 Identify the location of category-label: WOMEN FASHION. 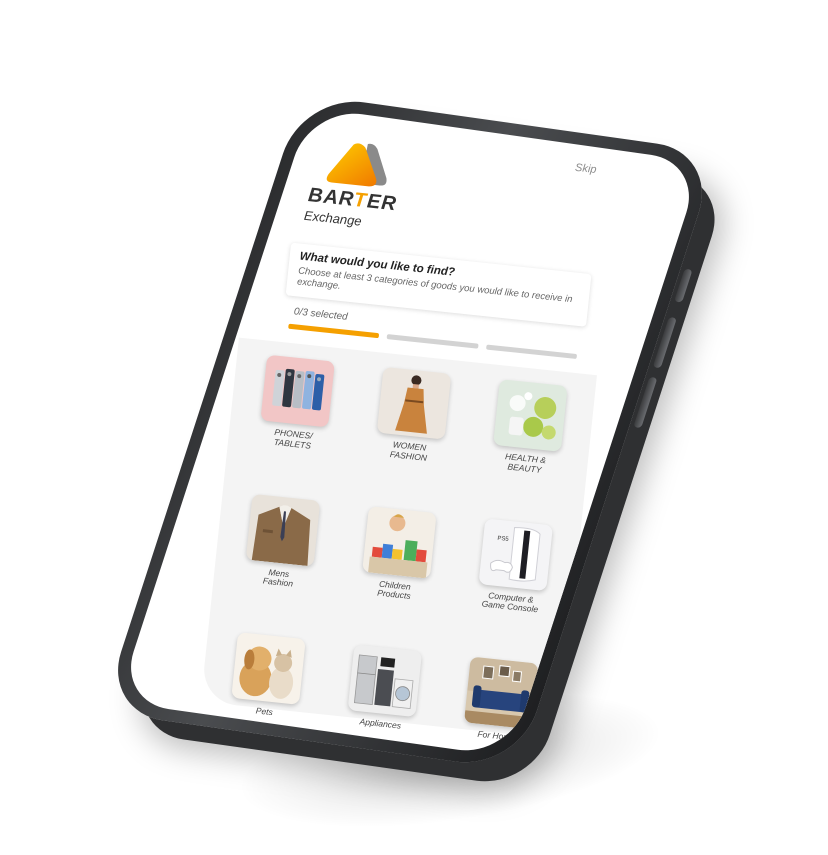
(408, 451).